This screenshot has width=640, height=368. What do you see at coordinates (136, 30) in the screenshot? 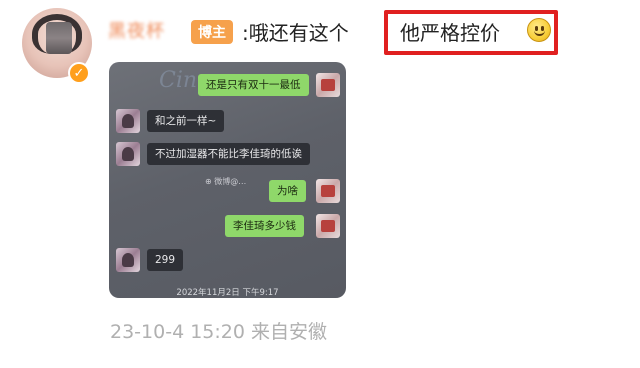
I see `username: 黑夜杯` at bounding box center [136, 30].